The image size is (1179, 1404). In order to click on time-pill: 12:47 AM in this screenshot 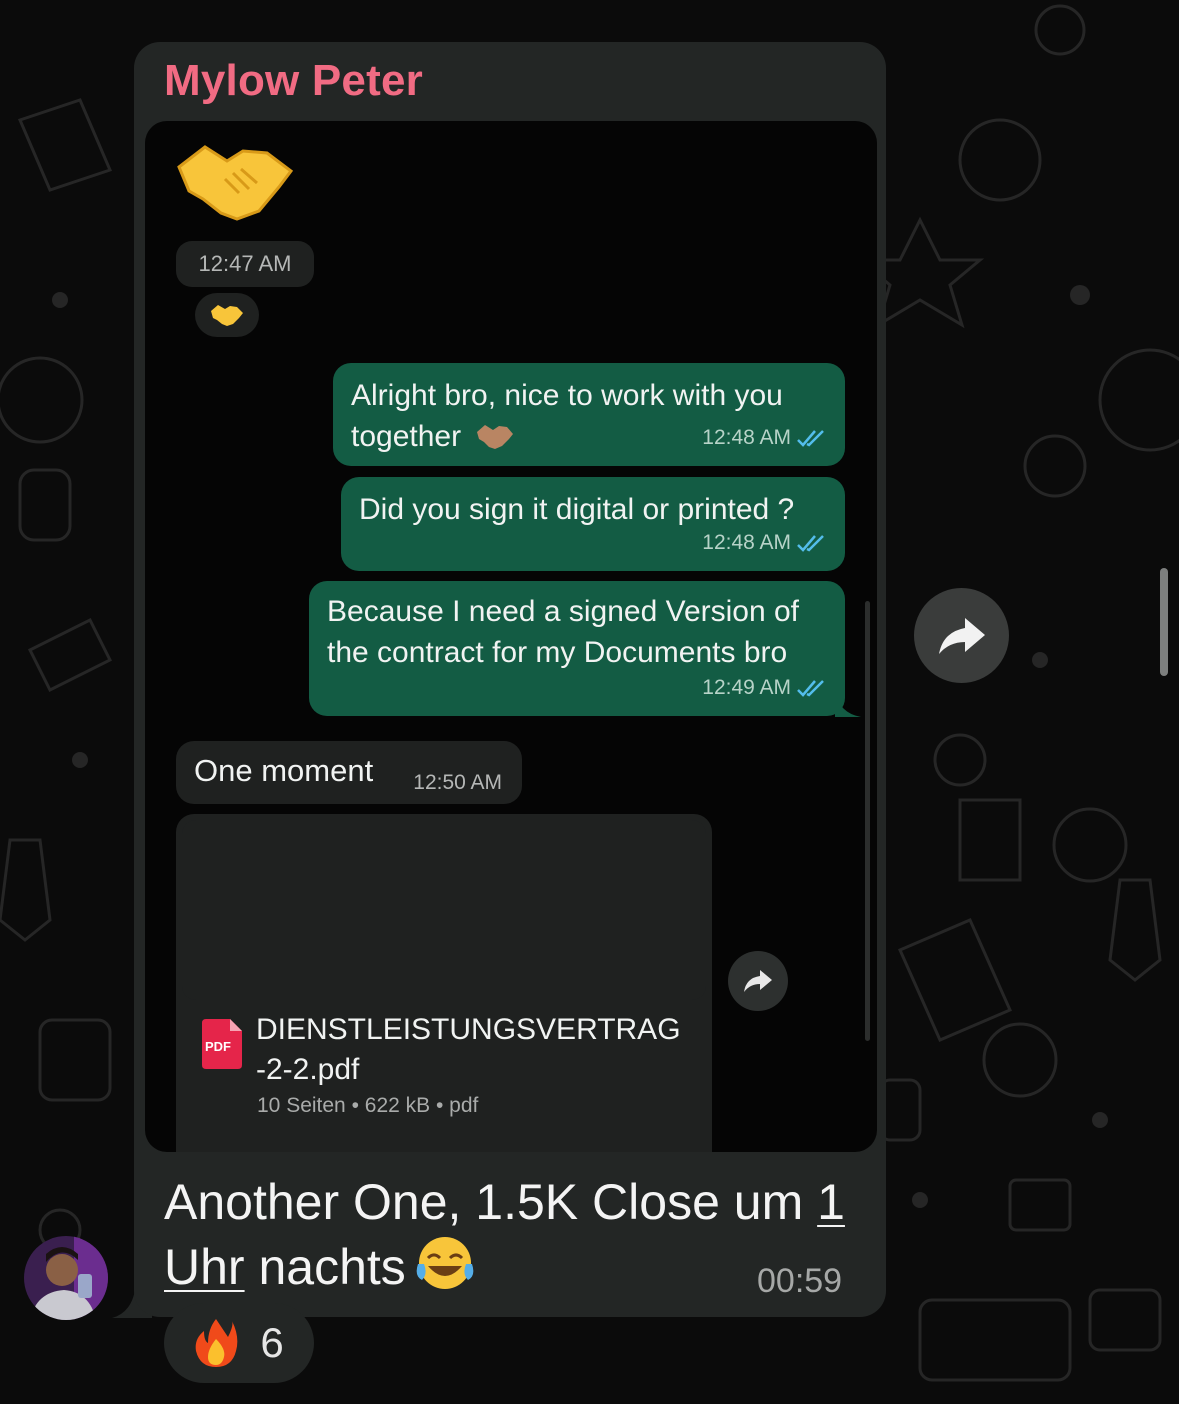, I will do `click(245, 264)`.